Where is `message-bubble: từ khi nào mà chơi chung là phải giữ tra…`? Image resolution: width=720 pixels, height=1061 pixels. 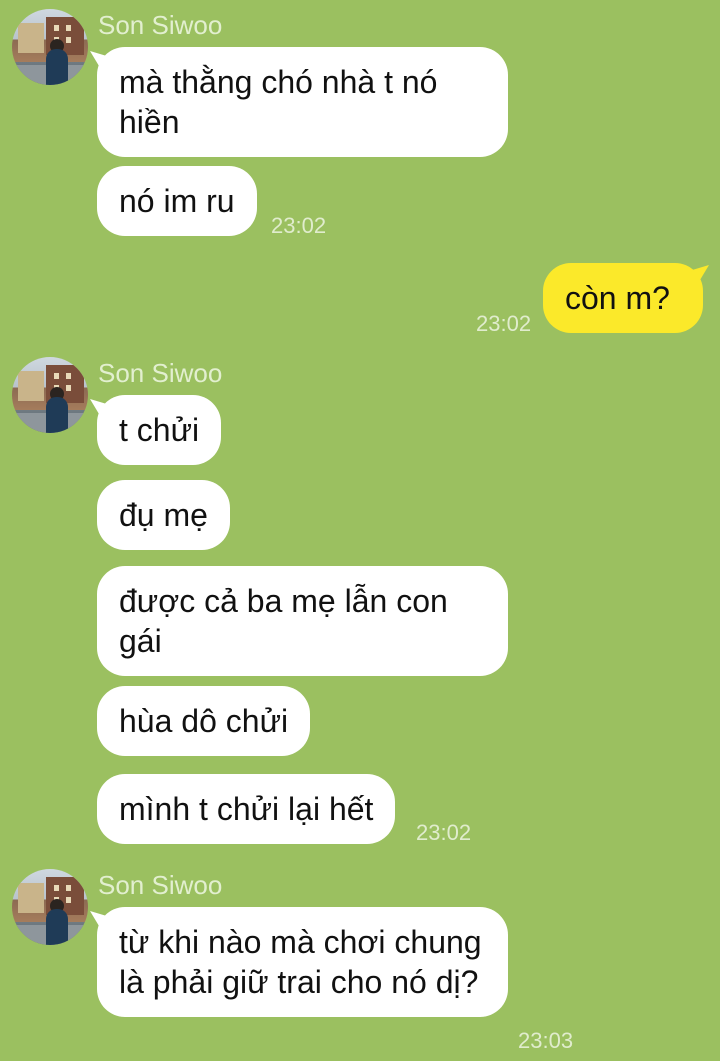 message-bubble: từ khi nào mà chơi chung là phải giữ tra… is located at coordinates (302, 962).